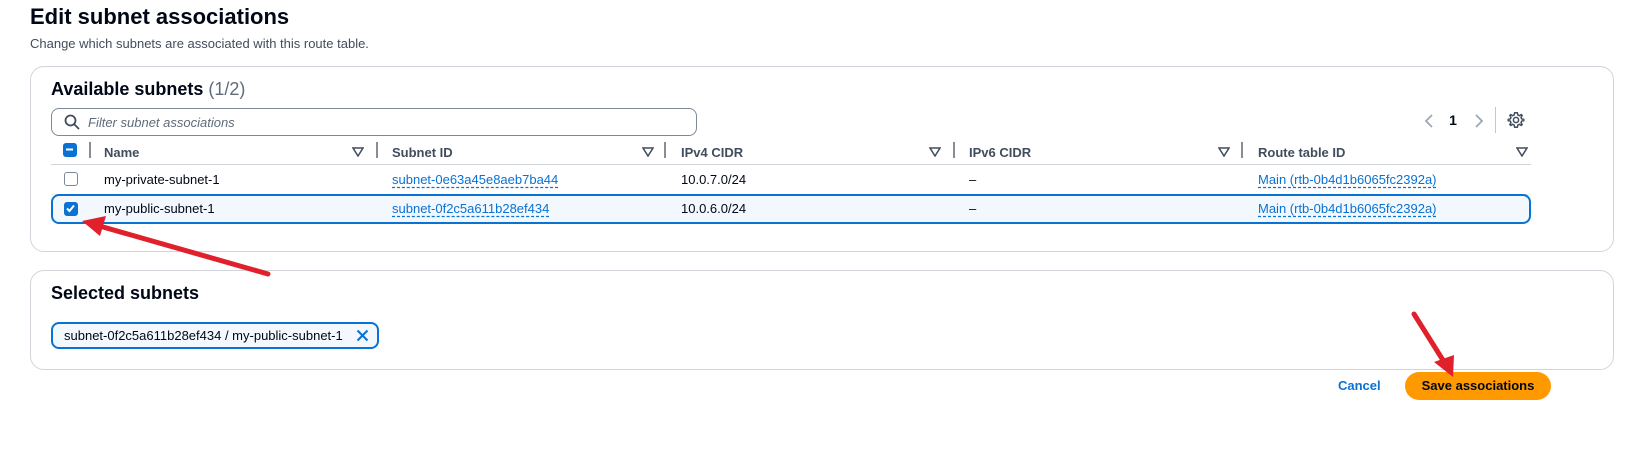 The image size is (1628, 450). What do you see at coordinates (1394, 152) in the screenshot?
I see `column-header-route-table-id: Route table ID` at bounding box center [1394, 152].